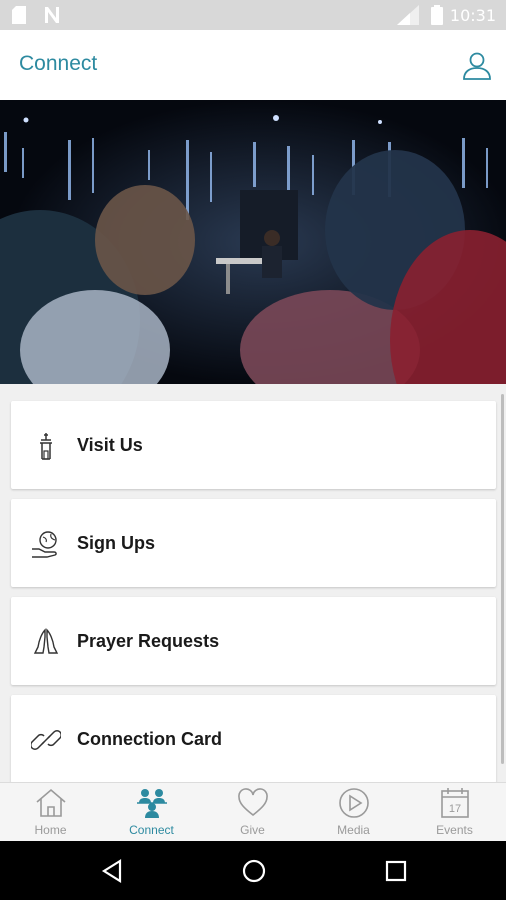 The width and height of the screenshot is (506, 900). Describe the element at coordinates (110, 445) in the screenshot. I see `menu-item-label: Visit Us` at that location.